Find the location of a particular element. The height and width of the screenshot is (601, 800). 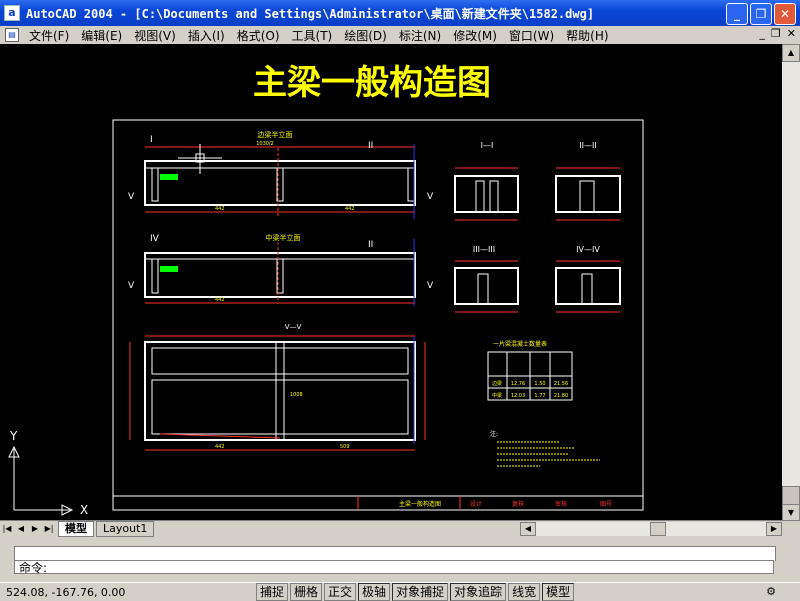

elev1-dim-b: 442 is located at coordinates (350, 209).